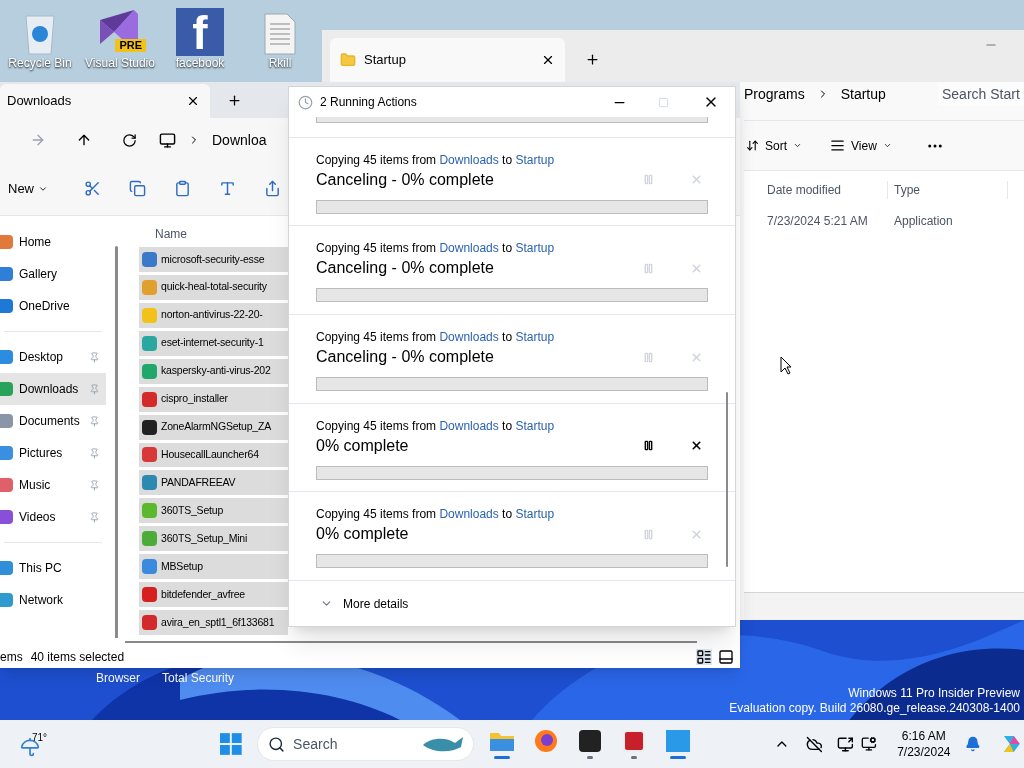  I want to click on cut-icon, so click(92, 188).